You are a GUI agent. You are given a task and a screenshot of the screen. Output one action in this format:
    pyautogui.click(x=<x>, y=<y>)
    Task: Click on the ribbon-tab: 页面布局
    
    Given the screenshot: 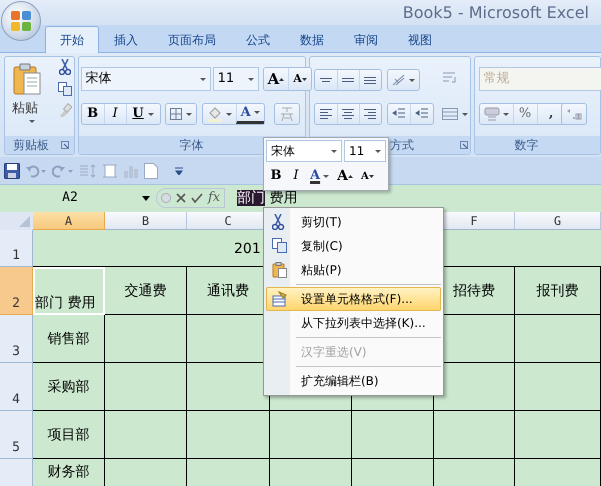 What is the action you would take?
    pyautogui.click(x=192, y=39)
    